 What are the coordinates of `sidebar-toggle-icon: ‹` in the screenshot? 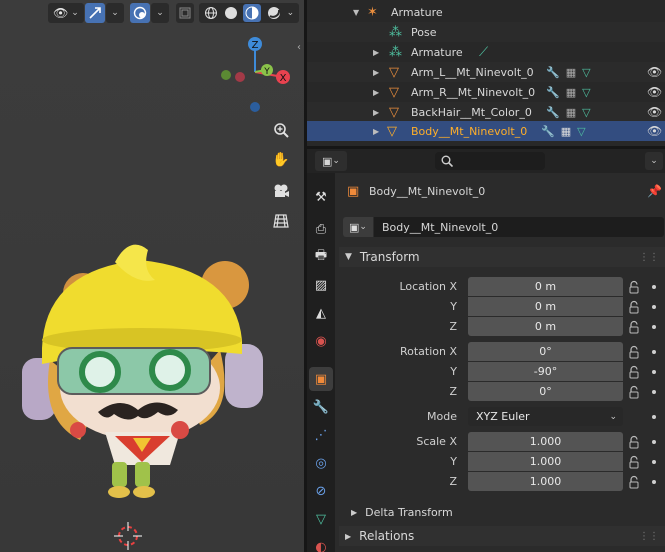 It's located at (299, 47).